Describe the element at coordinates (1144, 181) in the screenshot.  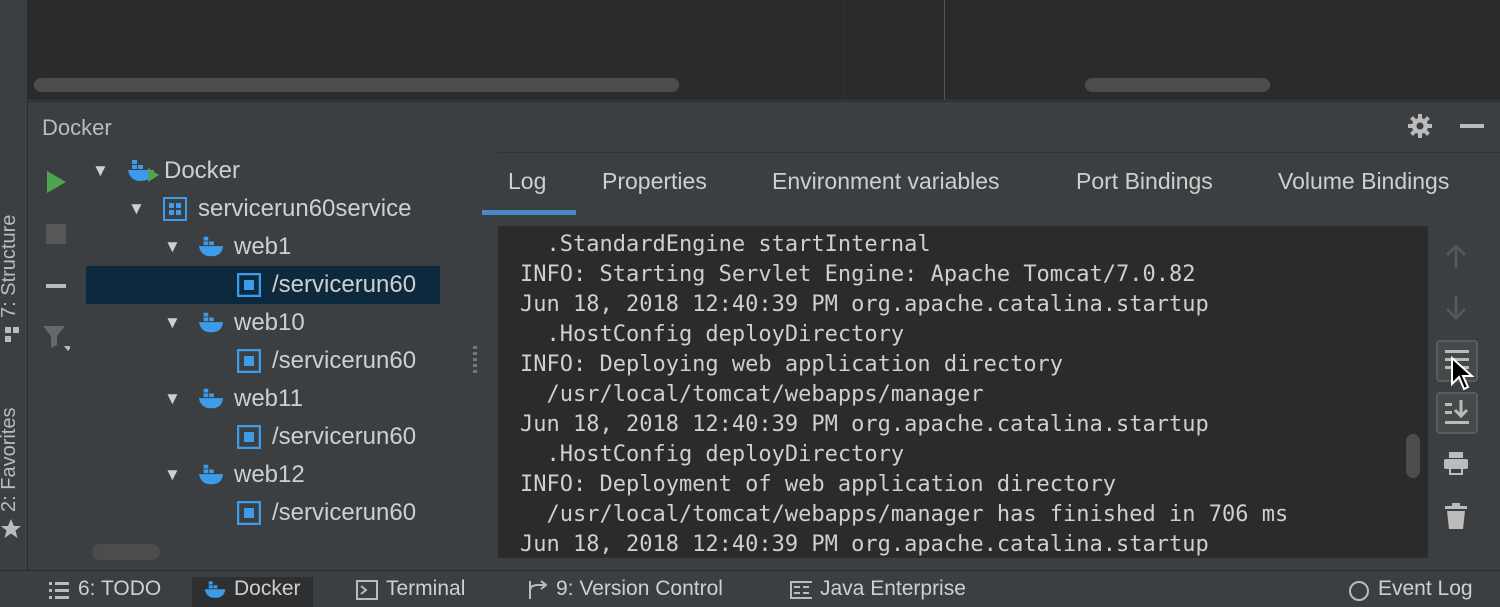
I see `tab-port-bindings: Port Bindings` at that location.